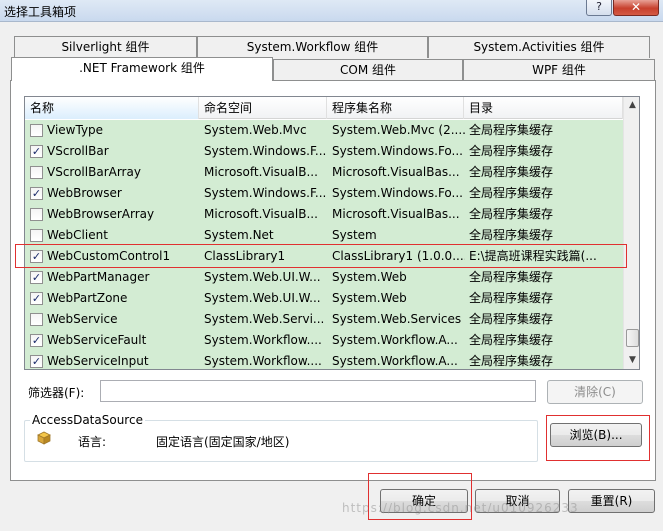  Describe the element at coordinates (460, 508) in the screenshot. I see `watermark: https://blog.csdn.net/u010926233` at that location.